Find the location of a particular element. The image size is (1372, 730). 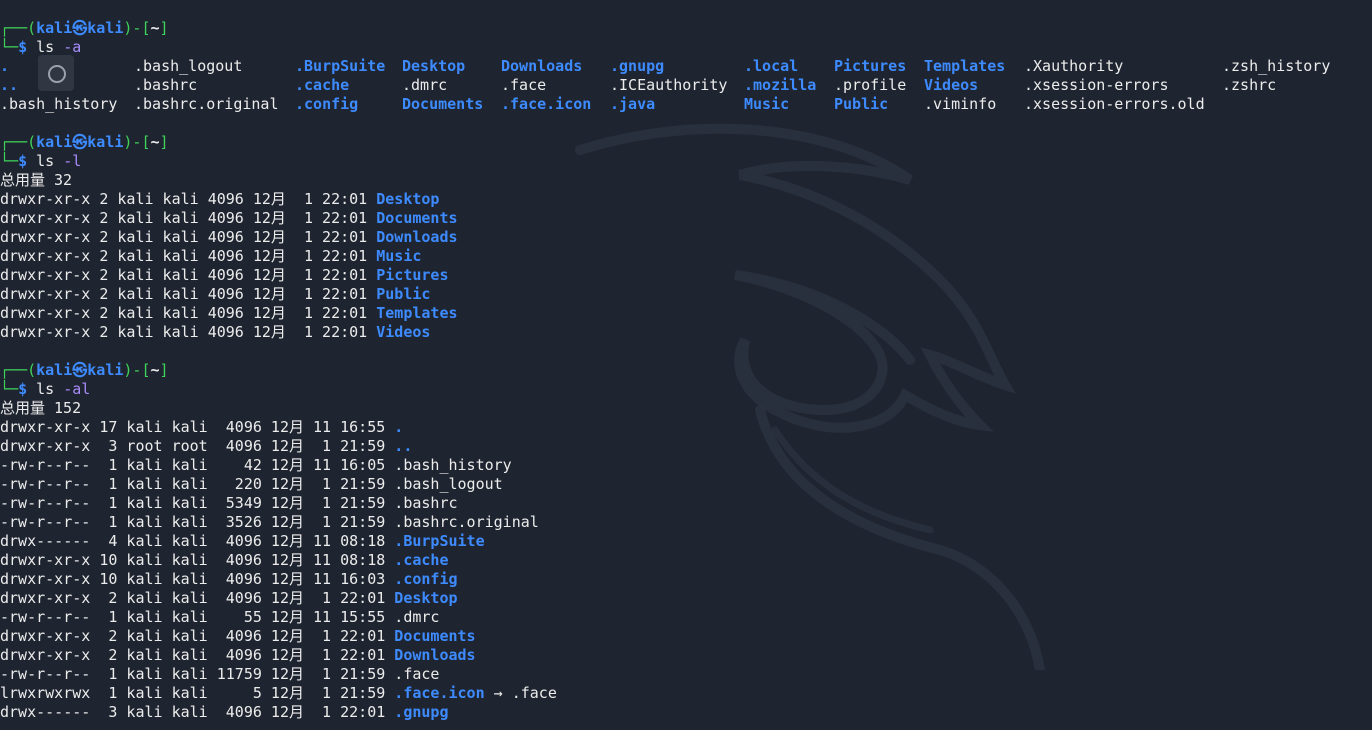

prompt-user: kali is located at coordinates (54, 142).